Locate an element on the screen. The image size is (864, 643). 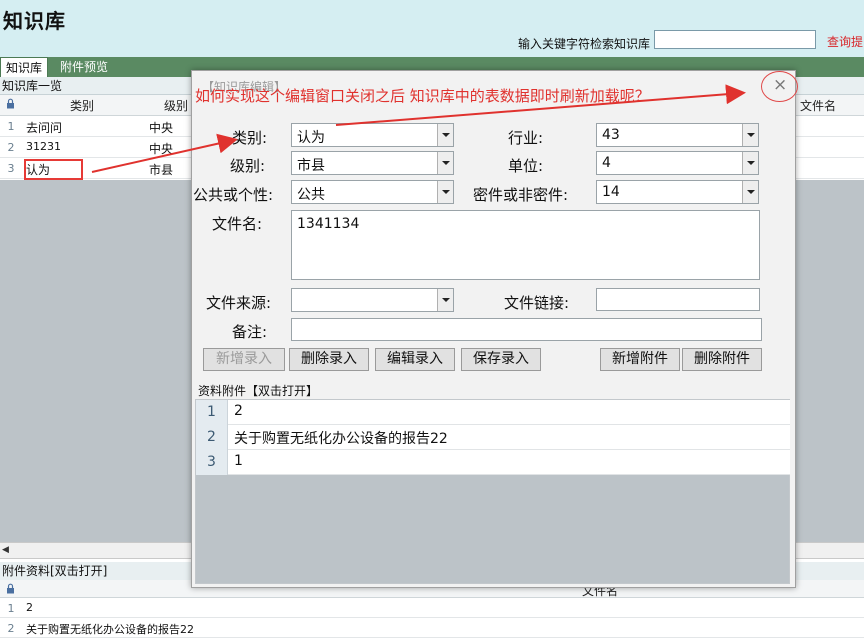
annotation-question: 如何实现这个编辑窗口关闭之后 知识库中的表数据即时刷新加载呢？ is located at coordinates (422, 96).